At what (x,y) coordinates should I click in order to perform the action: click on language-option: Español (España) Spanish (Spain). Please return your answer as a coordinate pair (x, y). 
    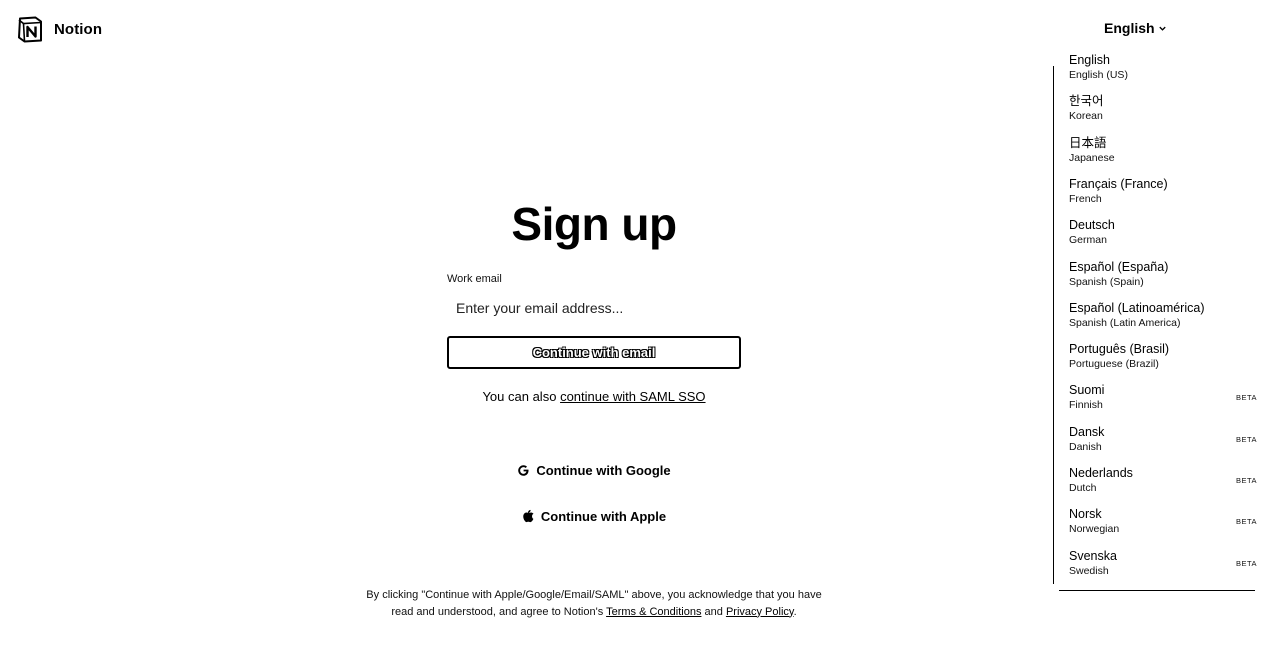
    Looking at the image, I should click on (1169, 279).